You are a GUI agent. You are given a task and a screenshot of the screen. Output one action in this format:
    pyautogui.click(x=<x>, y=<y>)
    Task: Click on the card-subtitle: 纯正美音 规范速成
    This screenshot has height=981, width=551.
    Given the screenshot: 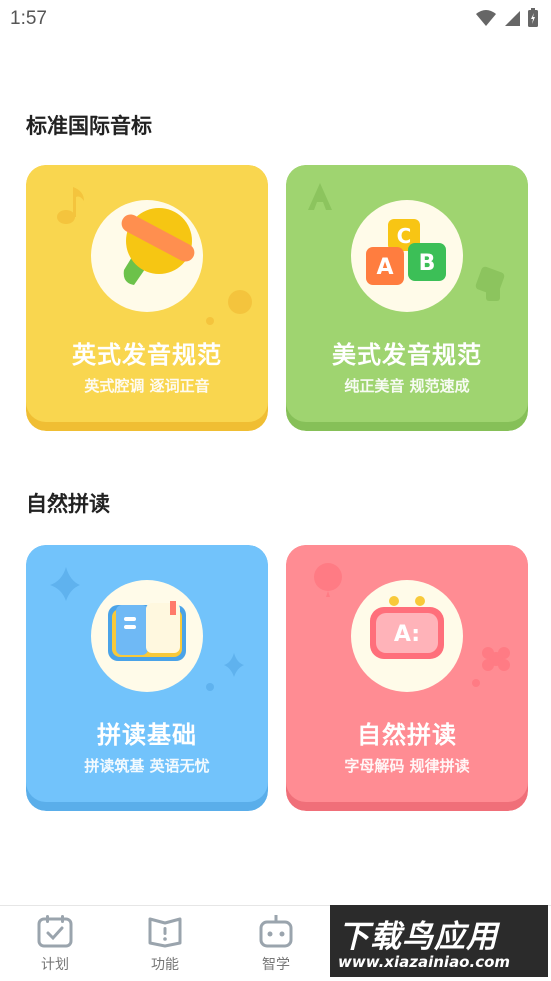 What is the action you would take?
    pyautogui.click(x=407, y=386)
    